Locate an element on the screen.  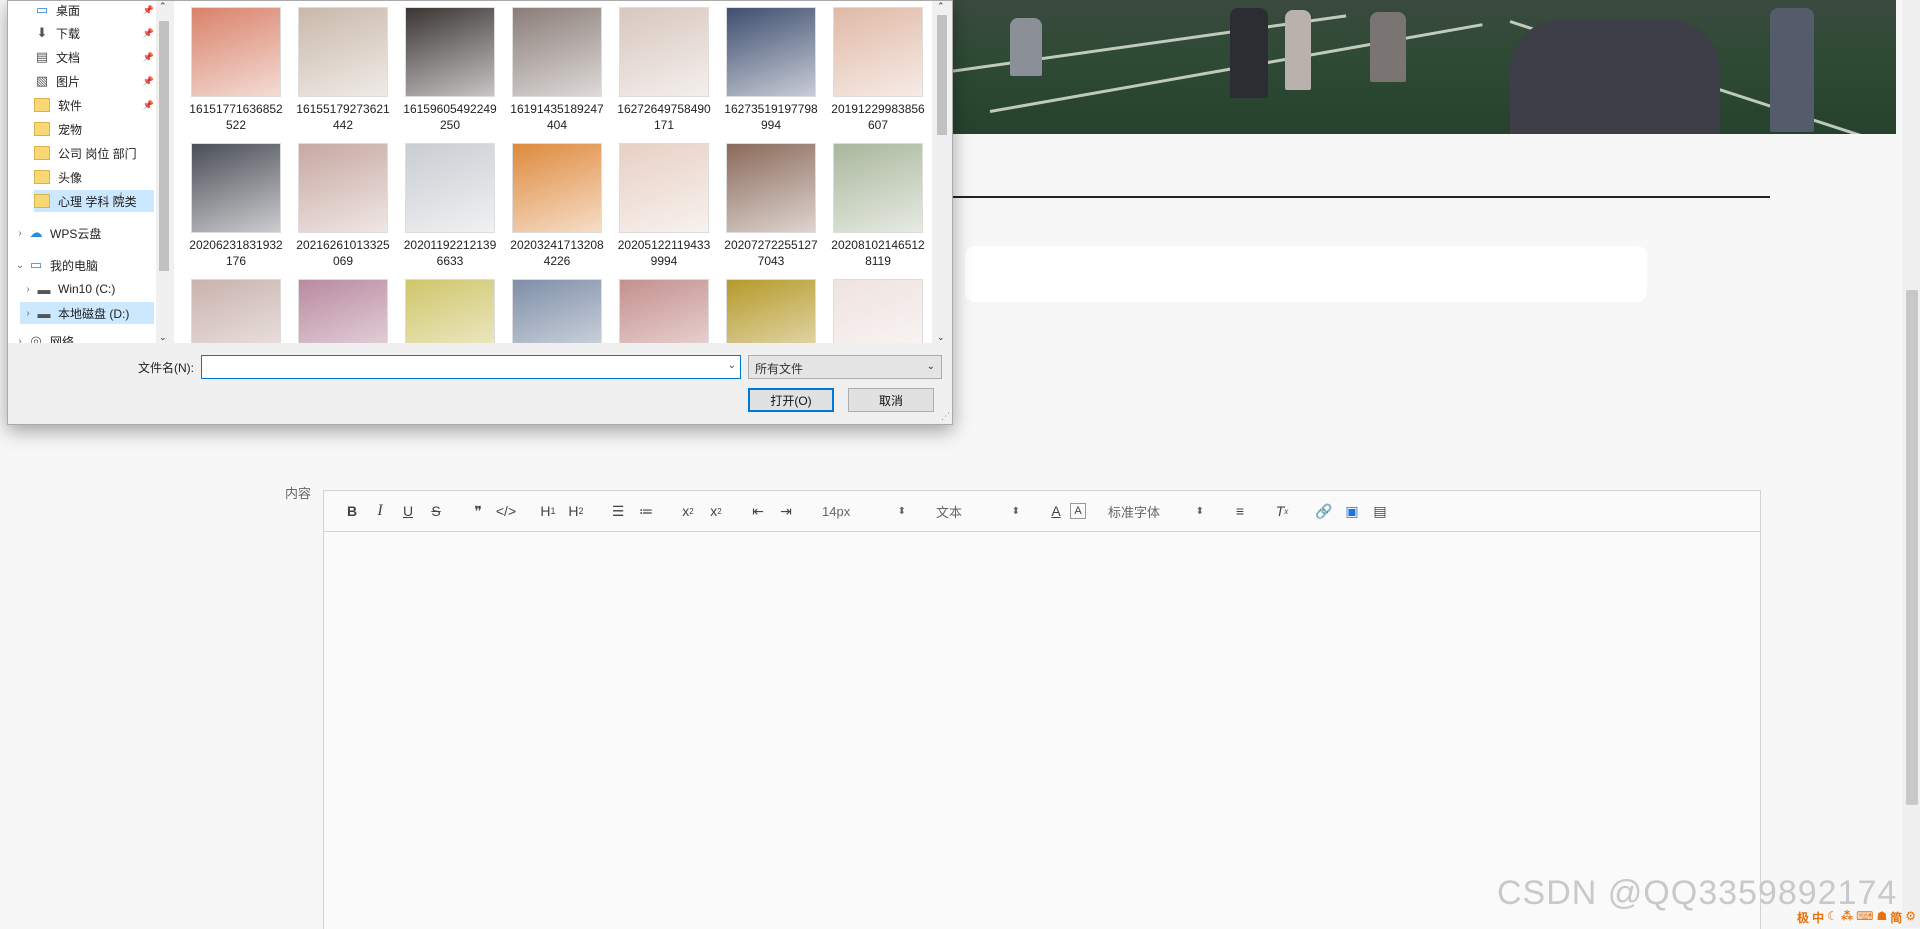
superscript-button: x2 is located at coordinates (716, 511).